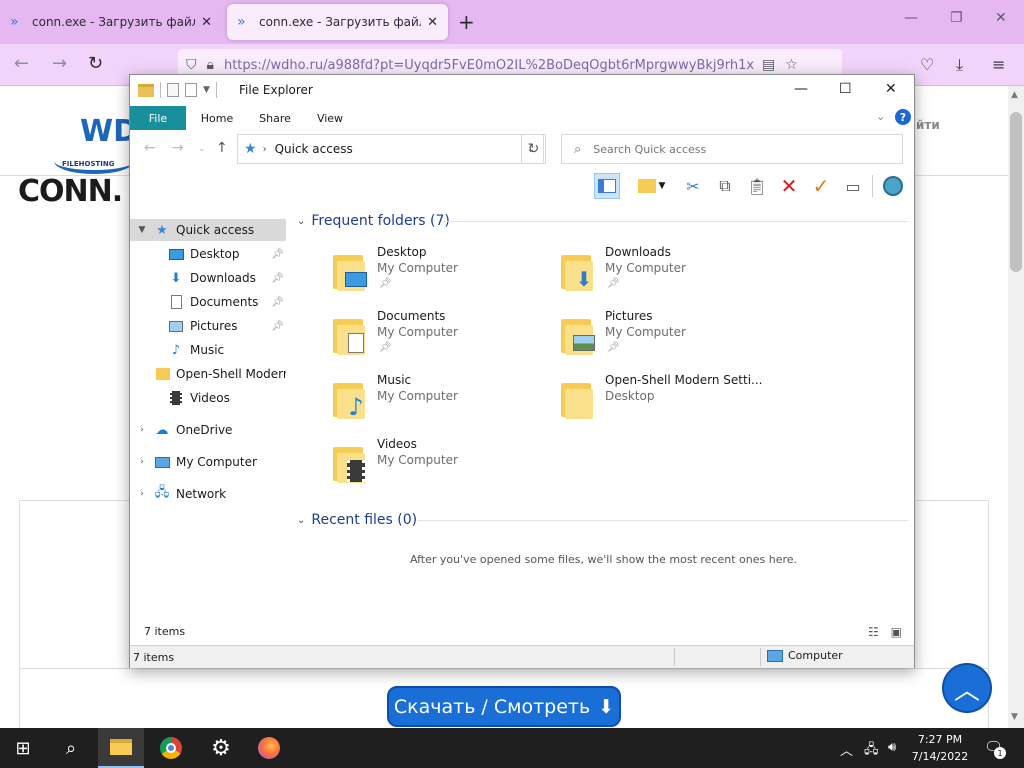 The width and height of the screenshot is (1024, 768). What do you see at coordinates (873, 632) in the screenshot?
I see `details-view-icon: ☷` at bounding box center [873, 632].